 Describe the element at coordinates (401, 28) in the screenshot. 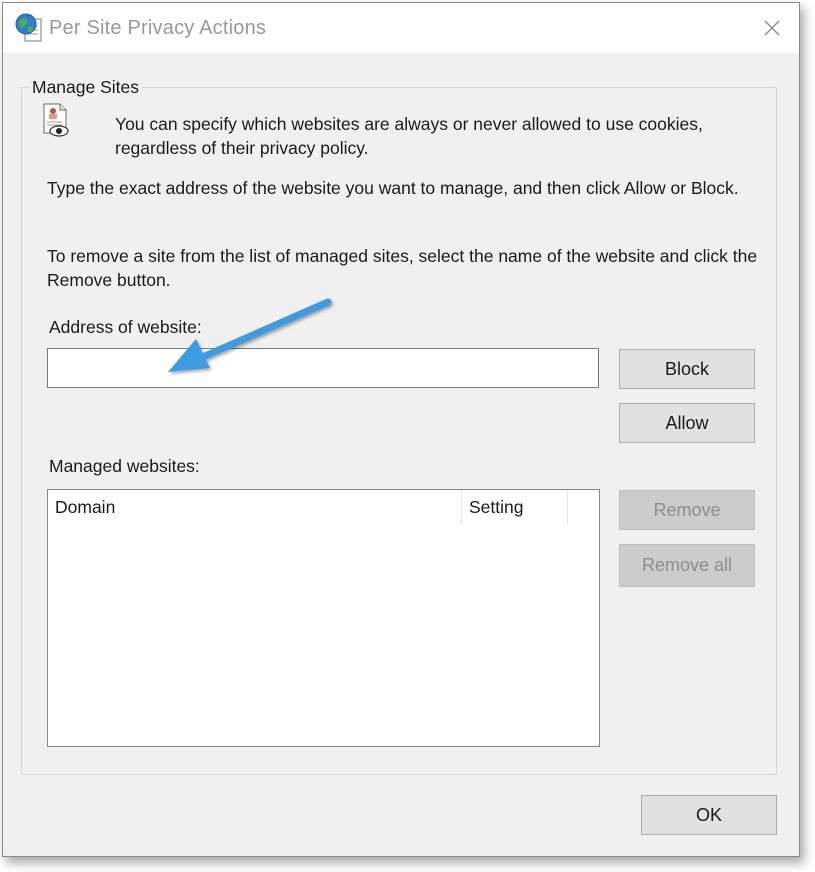

I see `title-bar: Per Site Privacy Actions` at that location.